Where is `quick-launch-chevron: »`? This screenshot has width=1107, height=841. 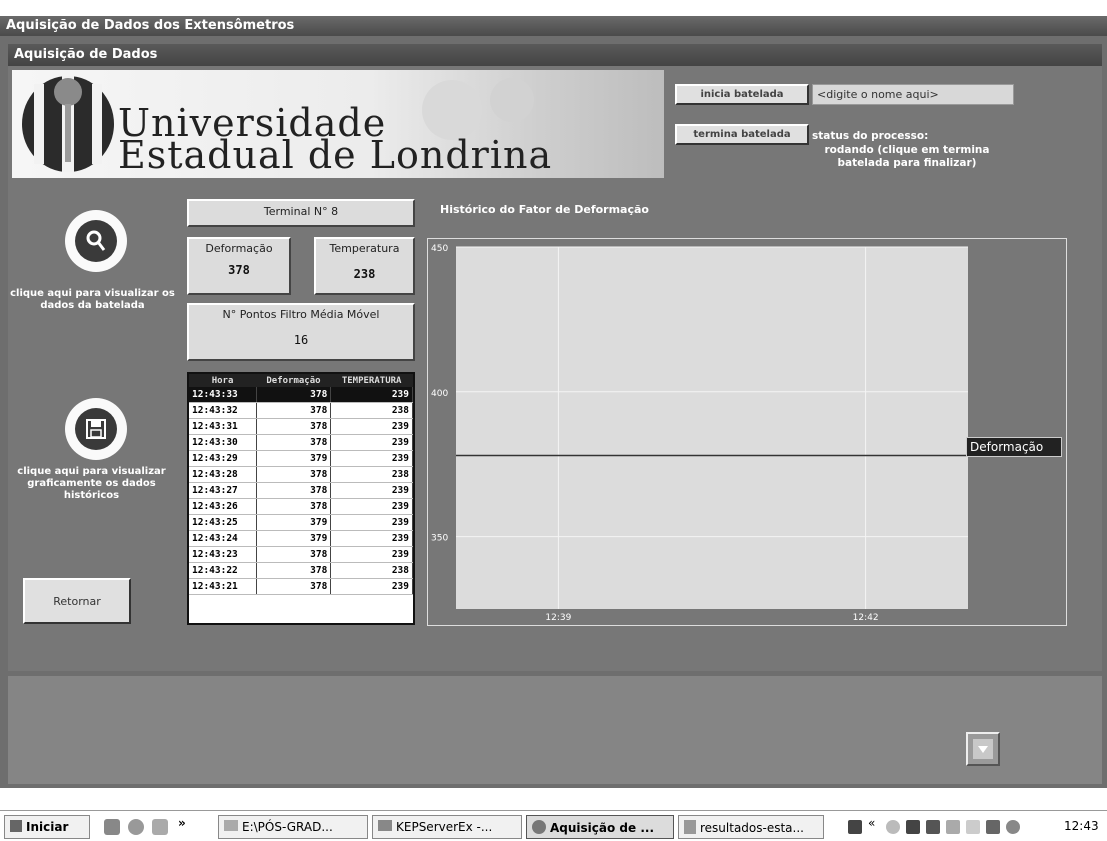
quick-launch-chevron: » is located at coordinates (182, 823).